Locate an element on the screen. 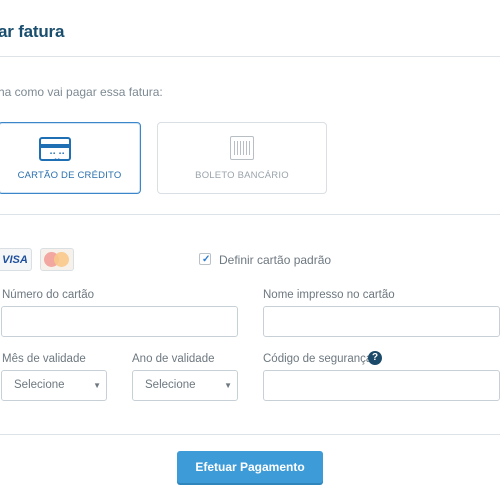 The height and width of the screenshot is (500, 500). check-icon: ✓ is located at coordinates (206, 259).